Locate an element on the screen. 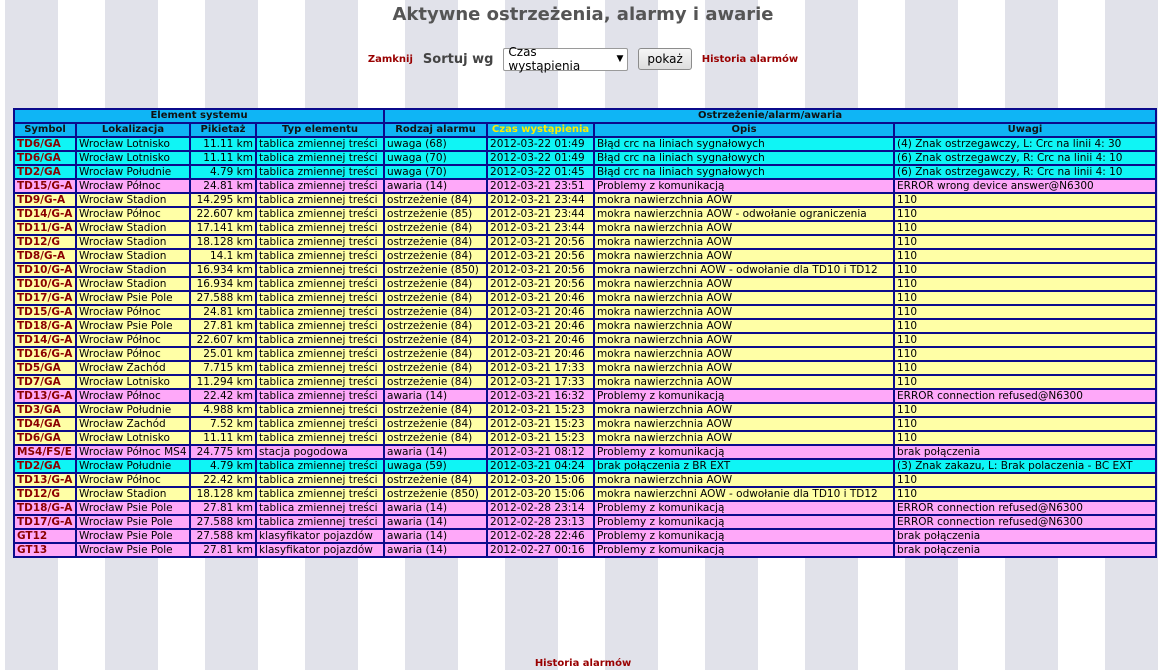  cell-time: 2012-03-21 17:33 is located at coordinates (541, 368).